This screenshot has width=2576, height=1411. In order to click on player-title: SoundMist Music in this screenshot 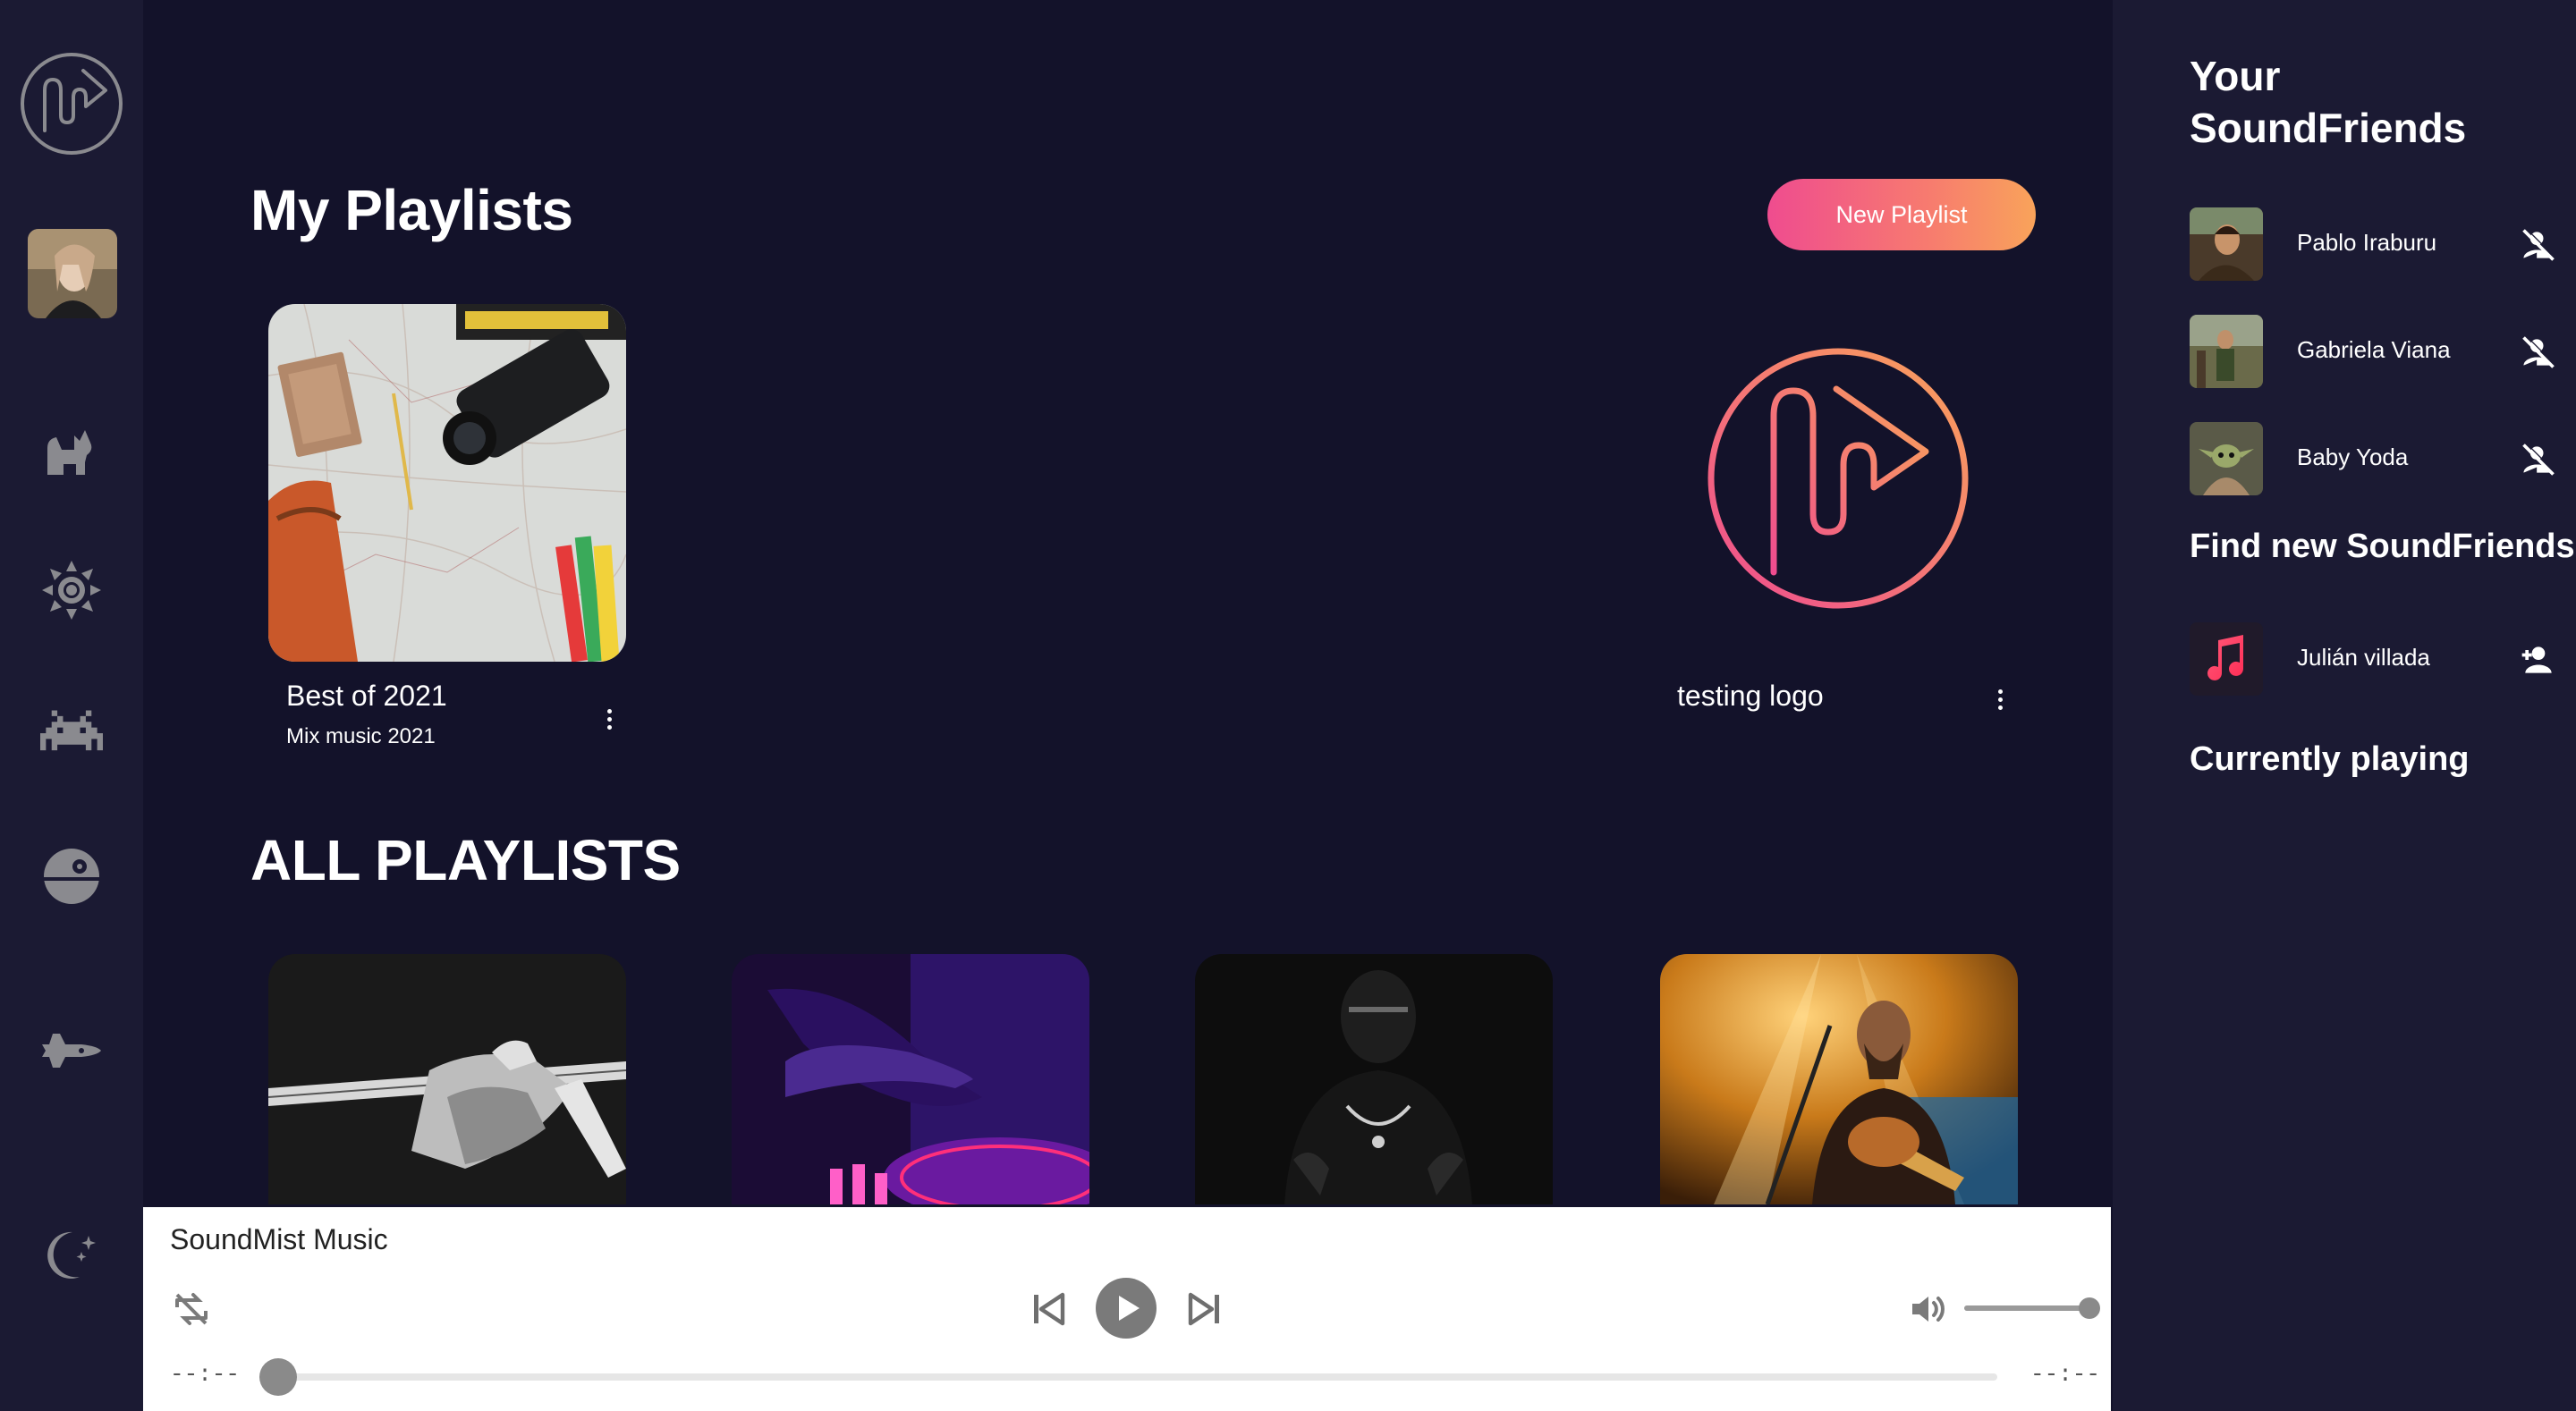, I will do `click(279, 1239)`.